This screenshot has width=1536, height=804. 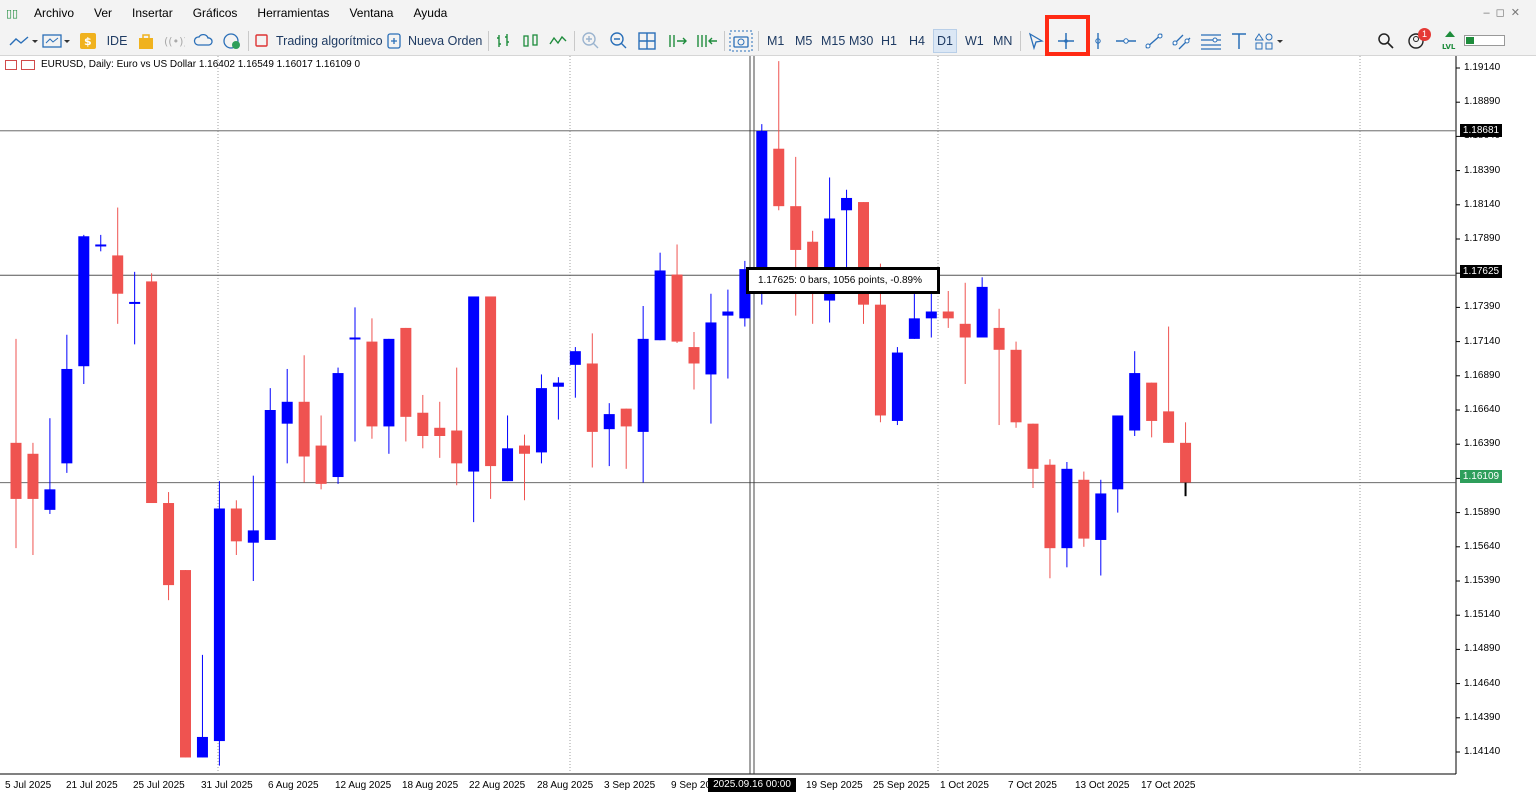 What do you see at coordinates (1154, 41) in the screenshot?
I see `trendline-icon` at bounding box center [1154, 41].